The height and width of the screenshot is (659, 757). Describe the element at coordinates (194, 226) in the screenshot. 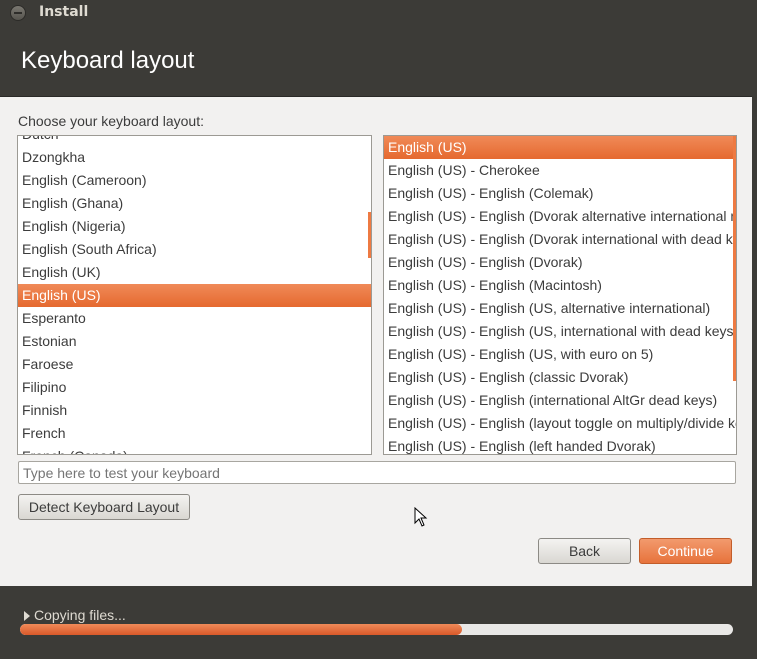

I see `layout-list-item: English (Nigeria)` at that location.